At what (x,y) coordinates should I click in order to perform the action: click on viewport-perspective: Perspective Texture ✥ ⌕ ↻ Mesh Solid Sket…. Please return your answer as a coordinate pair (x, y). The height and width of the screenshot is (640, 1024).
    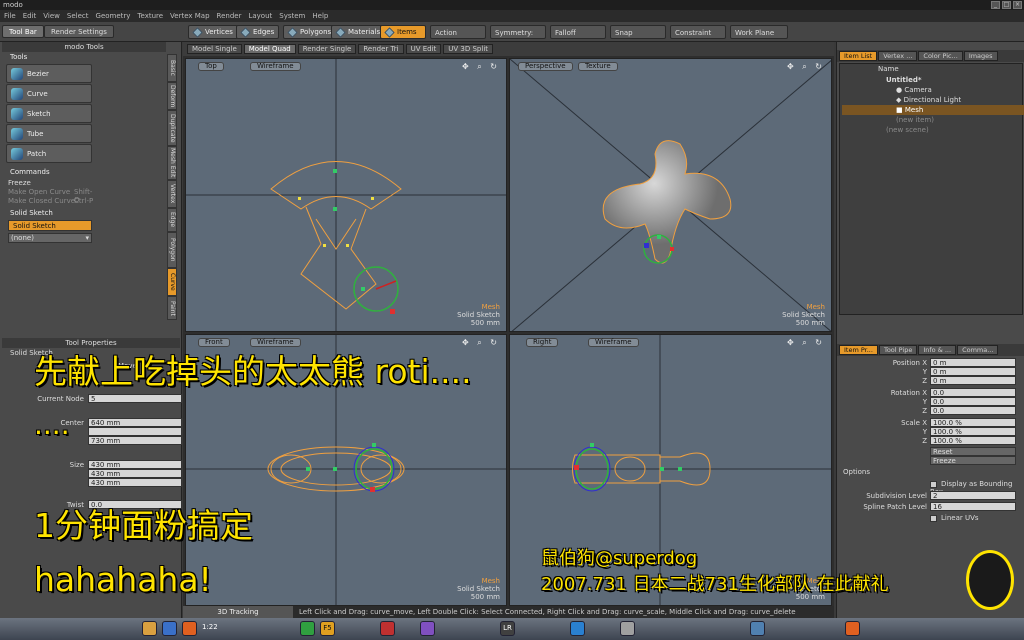
    Looking at the image, I should click on (670, 195).